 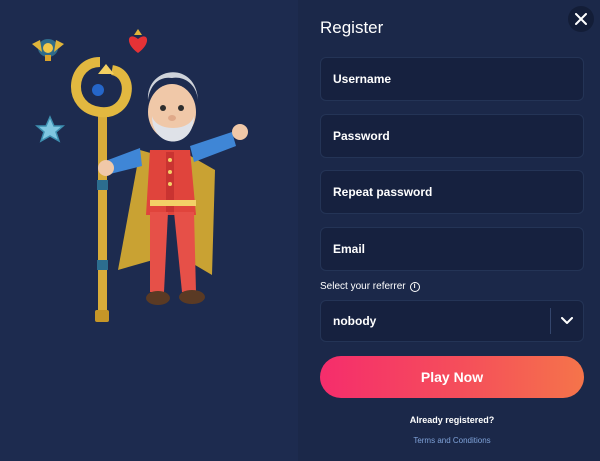 What do you see at coordinates (452, 440) in the screenshot?
I see `terms-and-conditions-link: Terms and Conditions` at bounding box center [452, 440].